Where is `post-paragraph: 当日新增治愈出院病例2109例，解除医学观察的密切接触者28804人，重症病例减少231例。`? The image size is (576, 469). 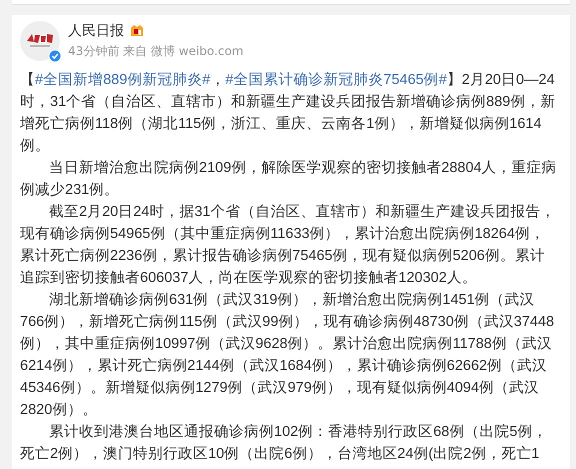
post-paragraph: 当日新增治愈出院病例2109例，解除医学观察的密切接触者28804人，重症病例减少231例。 is located at coordinates (289, 179).